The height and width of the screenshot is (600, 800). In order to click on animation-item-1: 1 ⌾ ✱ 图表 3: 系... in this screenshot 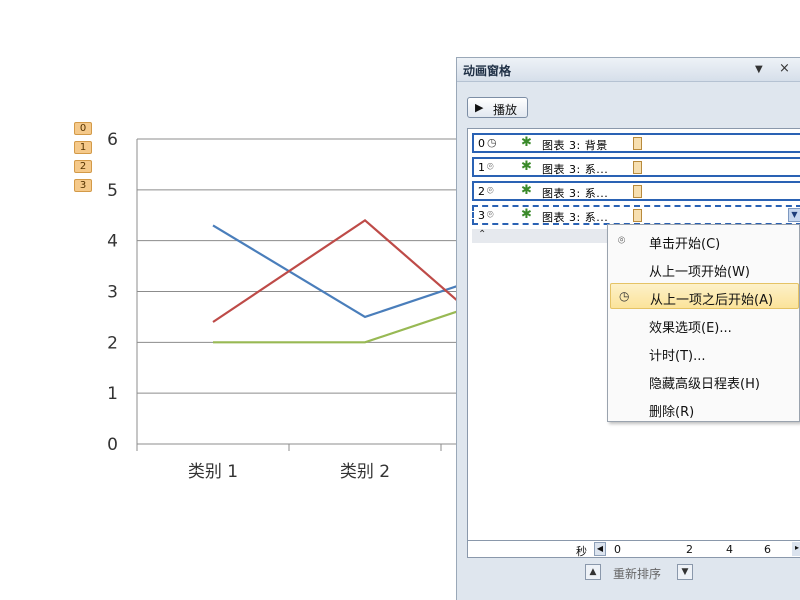, I will do `click(636, 167)`.